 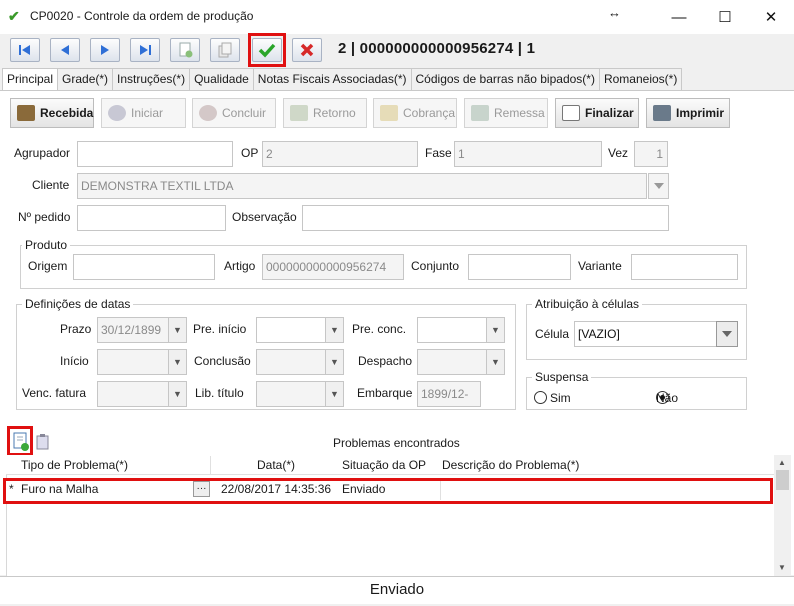 What do you see at coordinates (540, 397) in the screenshot?
I see `suspensa-sim-radio` at bounding box center [540, 397].